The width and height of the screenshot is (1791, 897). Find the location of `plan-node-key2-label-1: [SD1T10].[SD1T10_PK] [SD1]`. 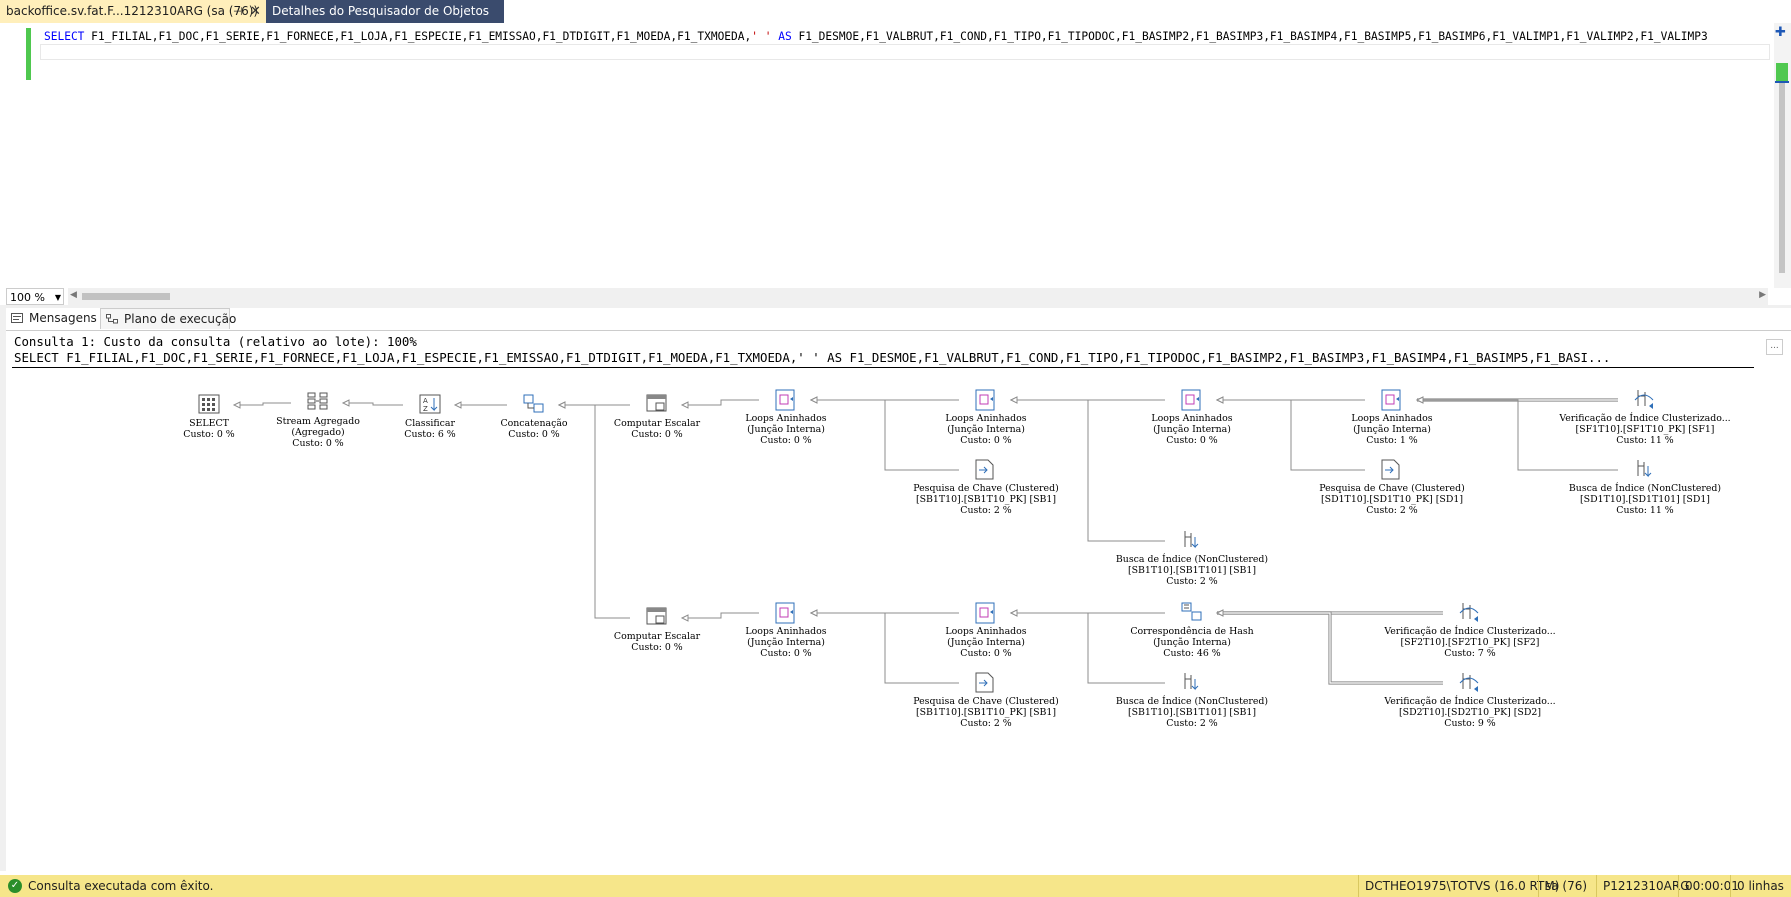

plan-node-key2-label-1: [SD1T10].[SD1T10_PK] [SD1] is located at coordinates (1392, 499).